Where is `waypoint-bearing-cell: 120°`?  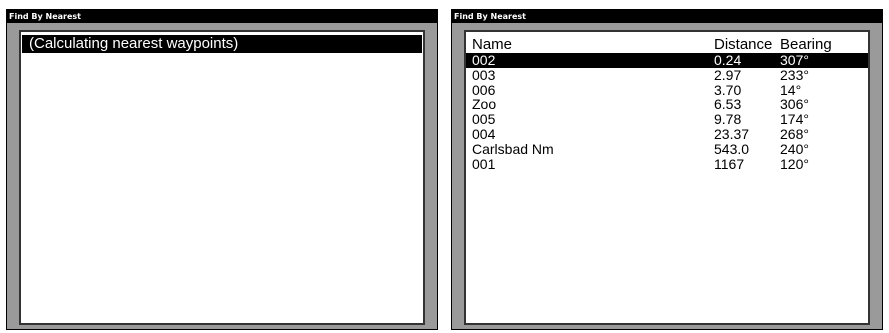 waypoint-bearing-cell: 120° is located at coordinates (794, 163).